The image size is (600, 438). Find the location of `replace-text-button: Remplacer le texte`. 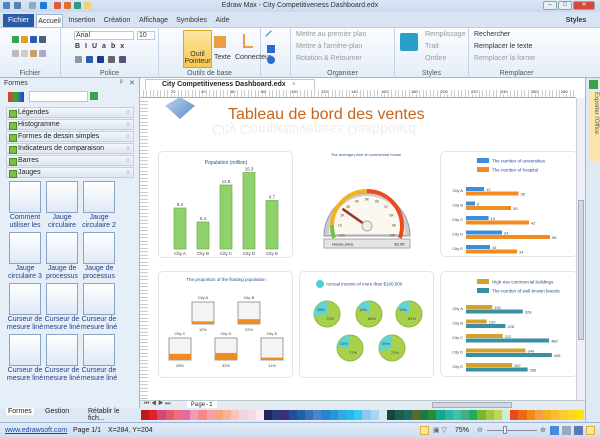

replace-text-button: Remplacer le texte is located at coordinates (503, 46).